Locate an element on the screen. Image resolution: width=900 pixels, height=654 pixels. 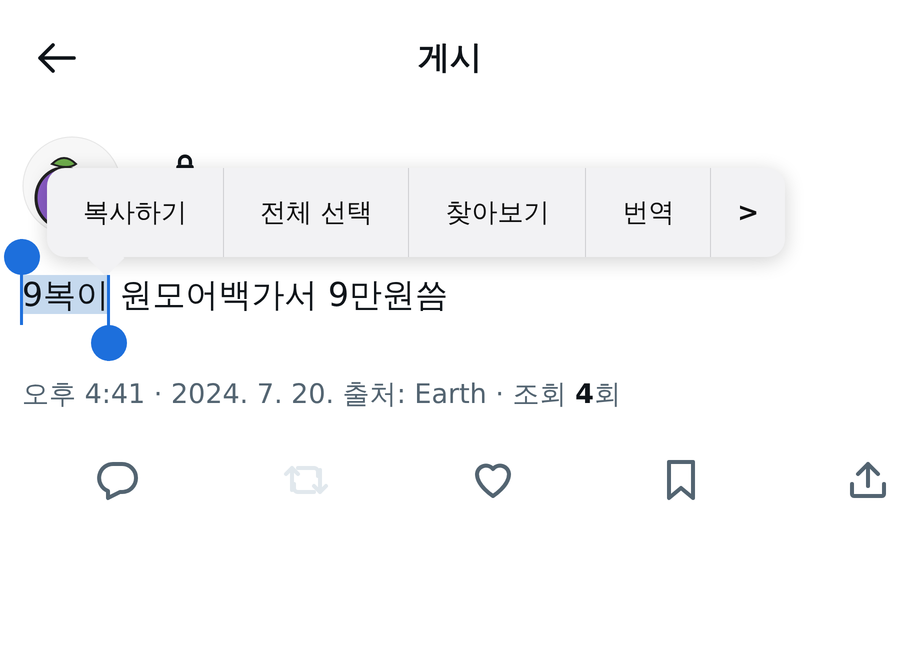
menu-item: 번역 is located at coordinates (649, 212).